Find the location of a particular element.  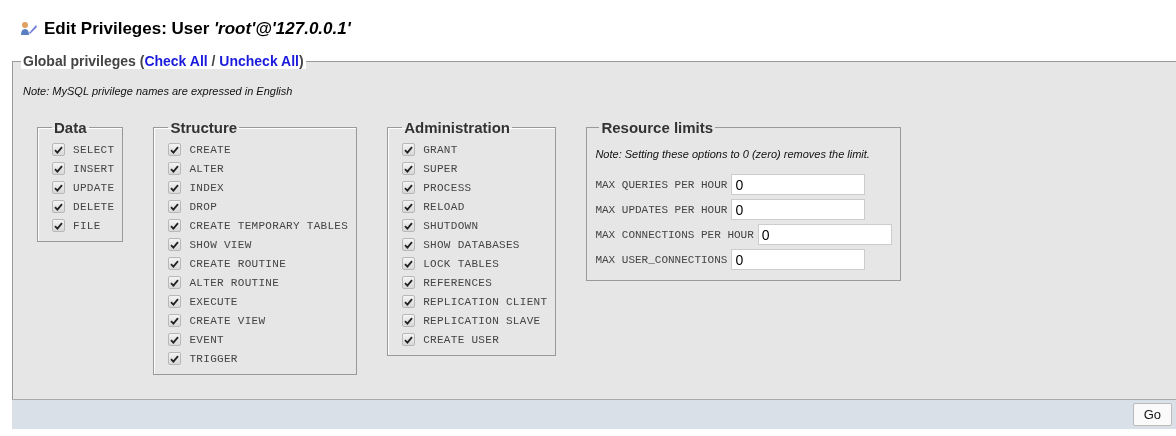

privilege-label: DROP is located at coordinates (203, 206).